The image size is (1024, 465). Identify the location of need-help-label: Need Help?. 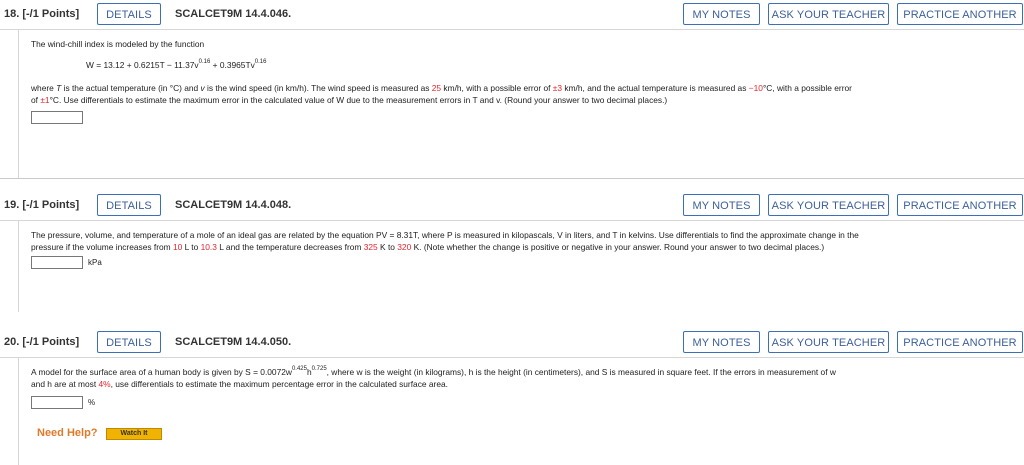
(67, 433).